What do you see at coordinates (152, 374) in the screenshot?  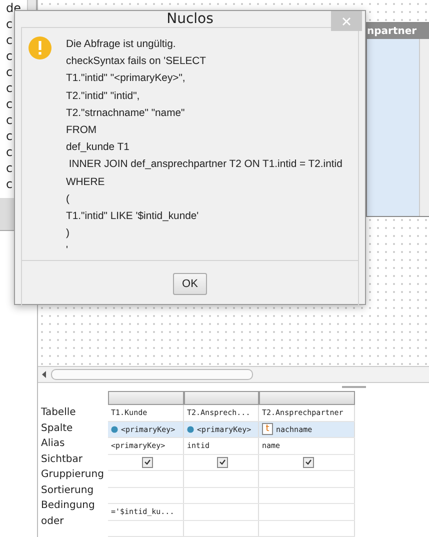 I see `scrollbar-thumb` at bounding box center [152, 374].